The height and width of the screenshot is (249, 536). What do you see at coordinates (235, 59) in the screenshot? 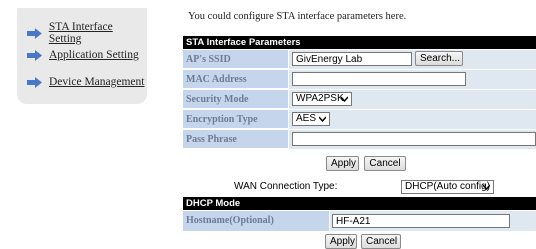
I see `ssid-label: AP's SSID` at bounding box center [235, 59].